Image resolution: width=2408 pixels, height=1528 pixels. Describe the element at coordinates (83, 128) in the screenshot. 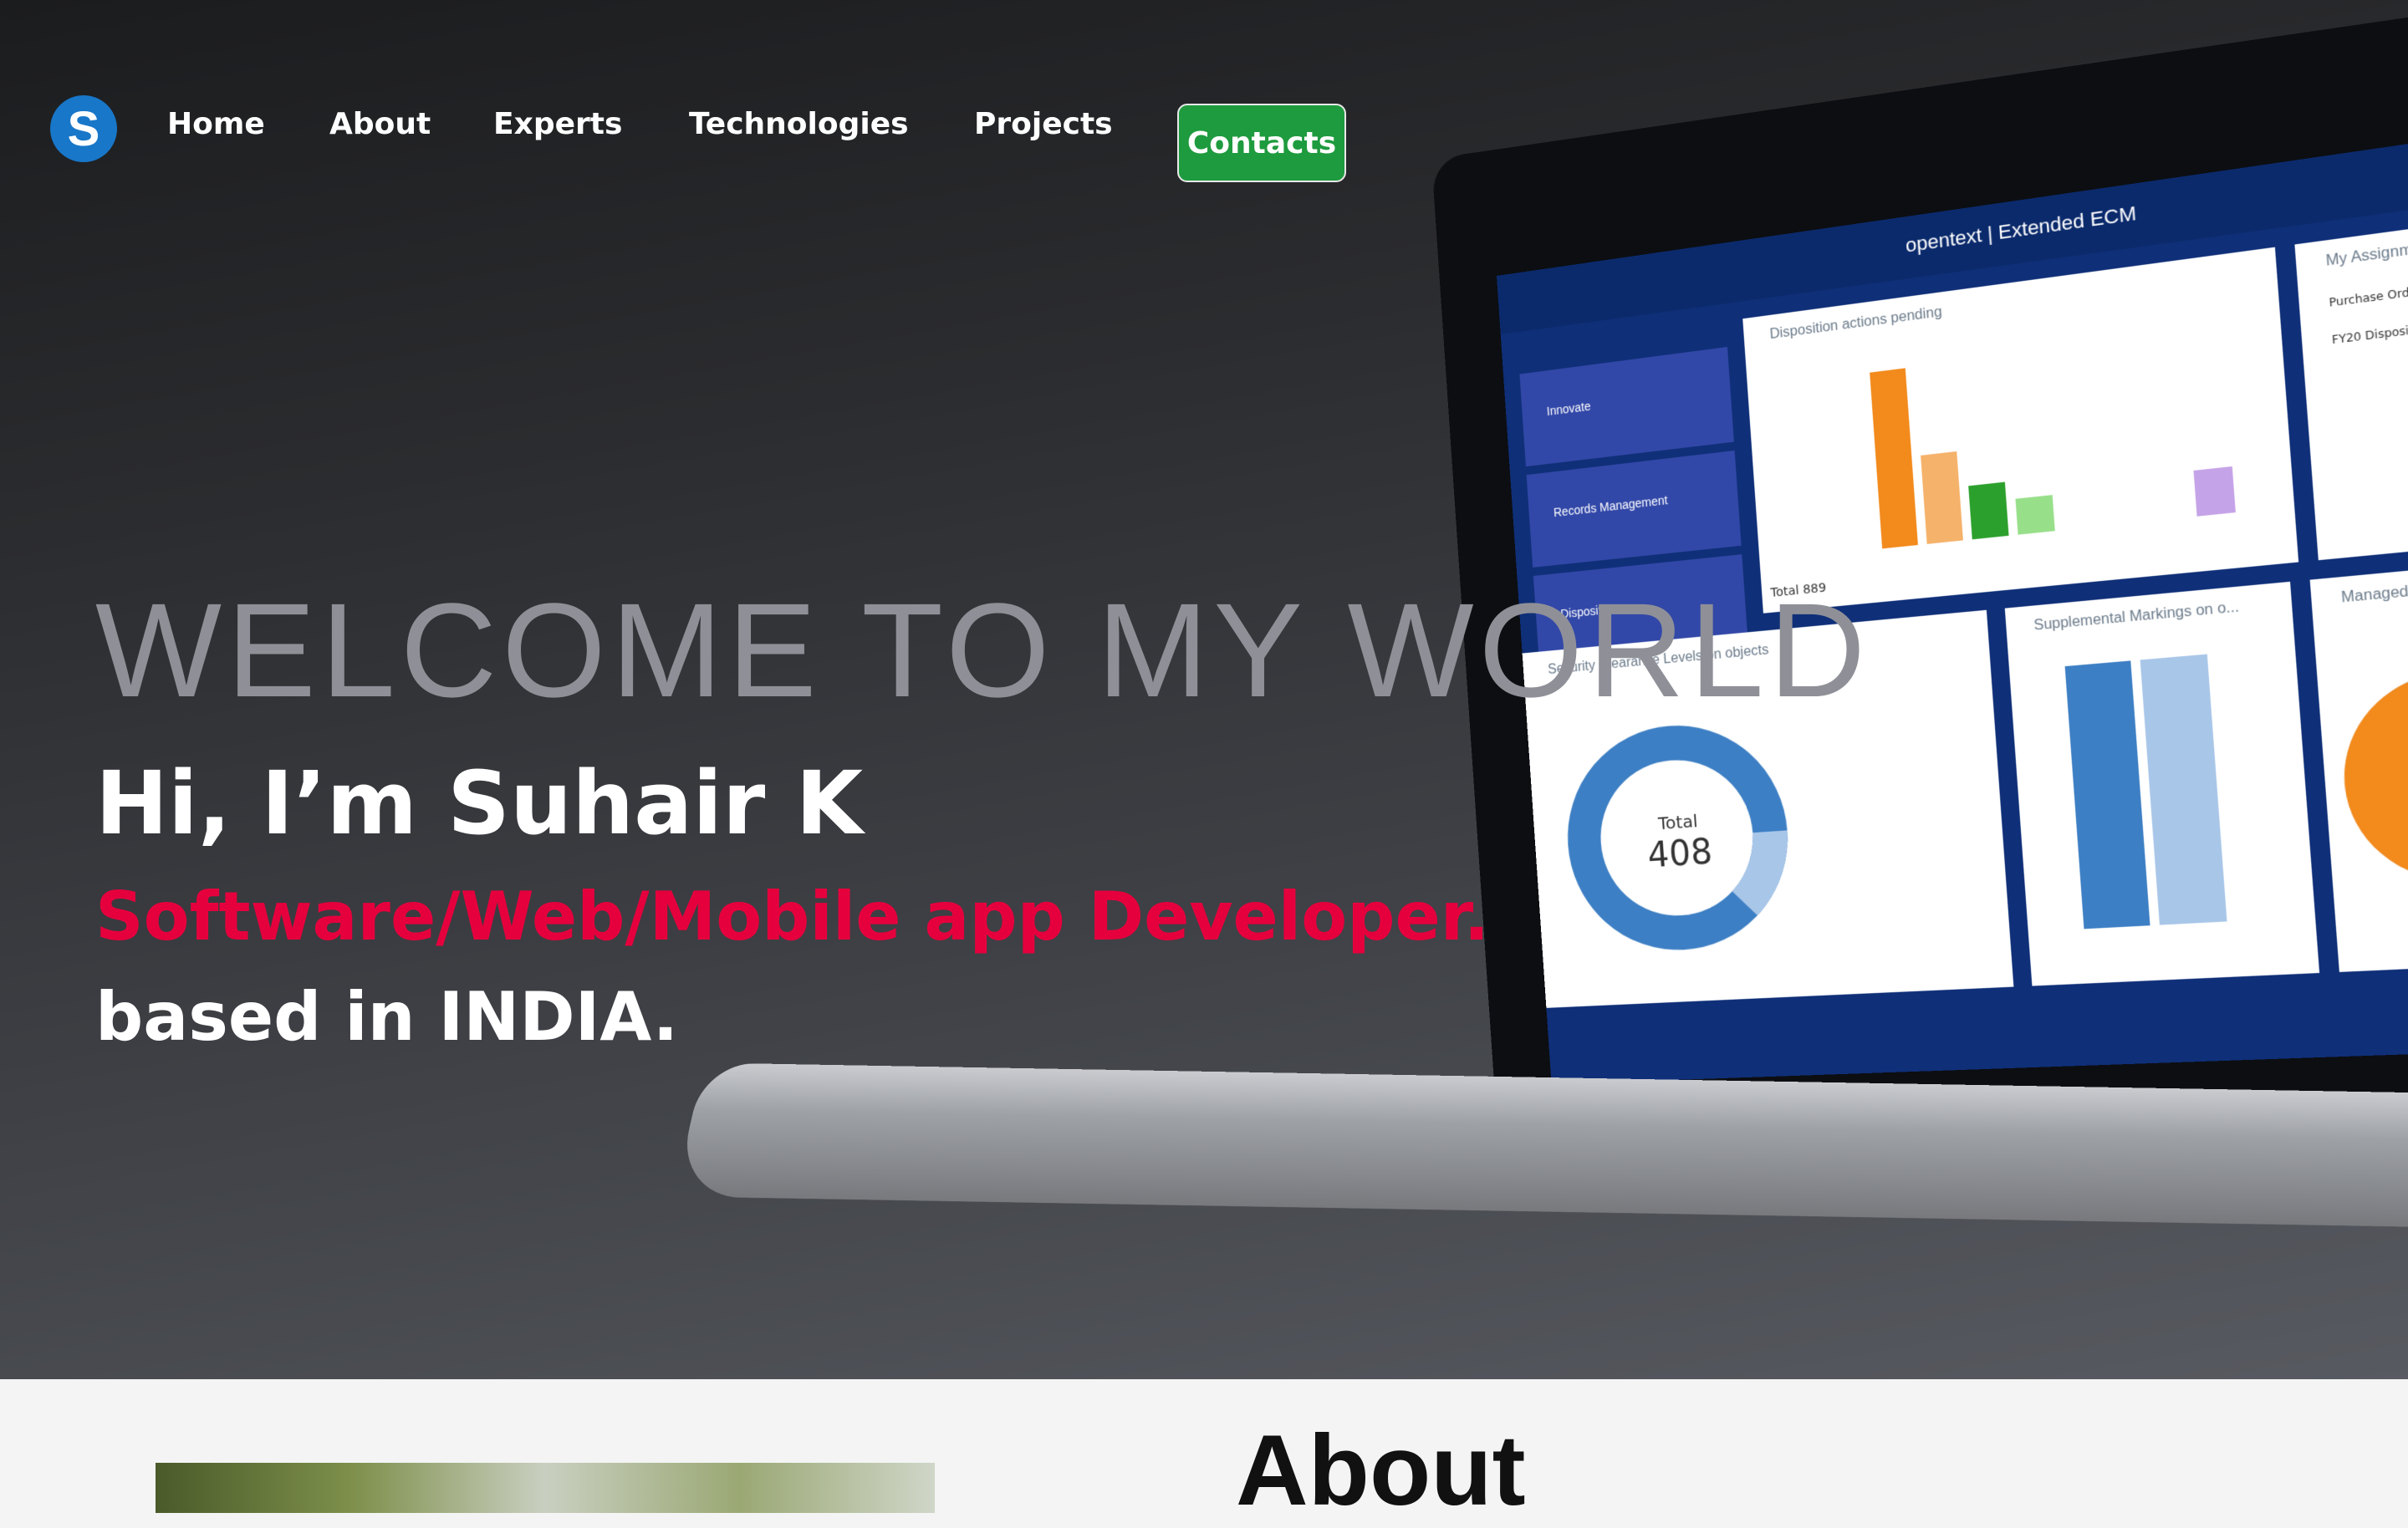

I see `site-logo: S` at that location.